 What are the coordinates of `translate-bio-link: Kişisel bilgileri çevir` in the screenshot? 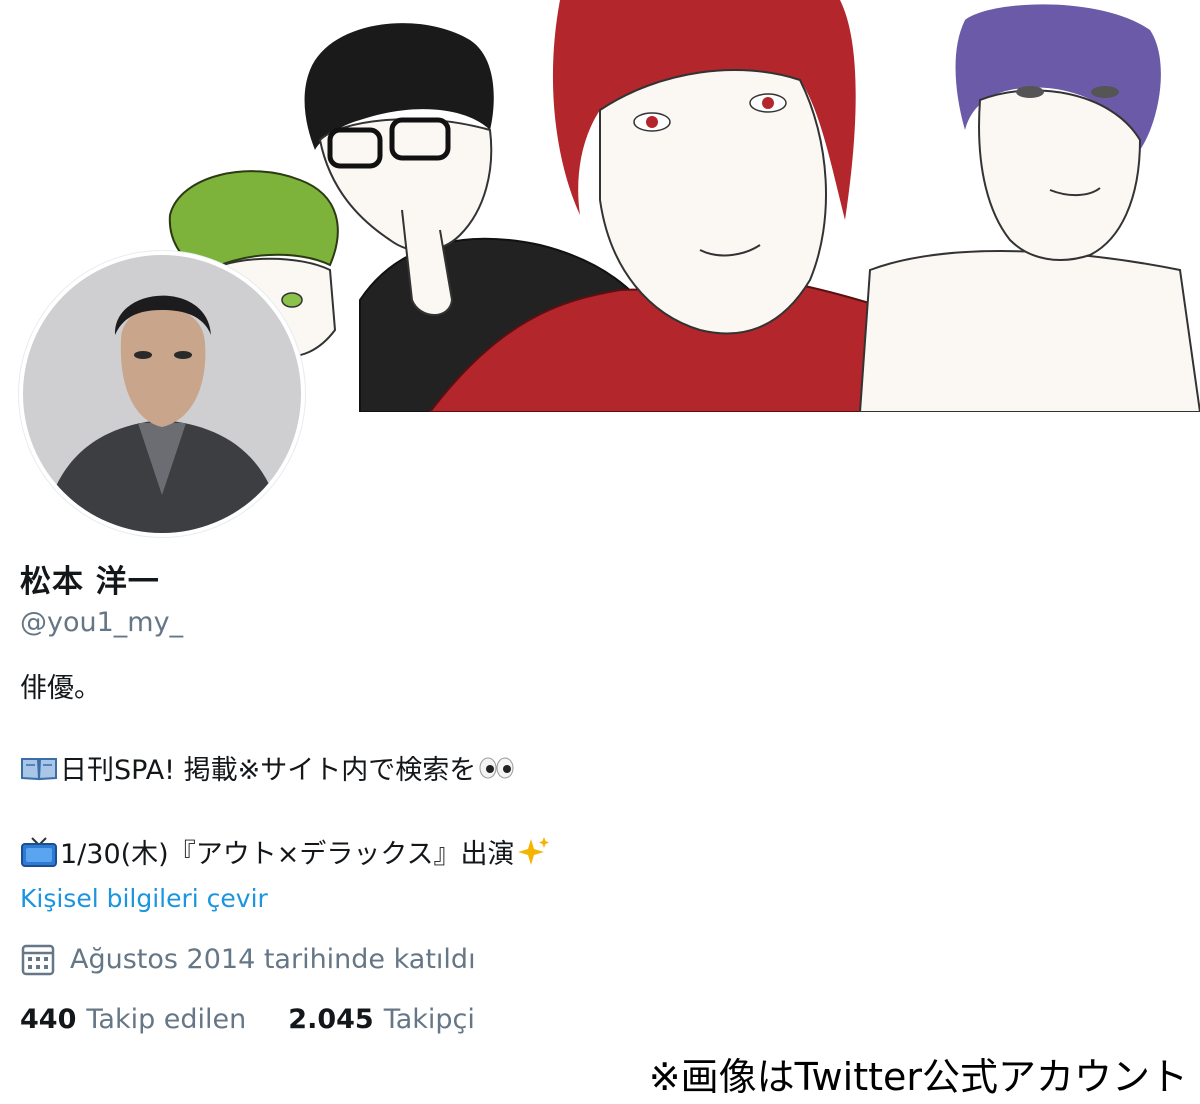 It's located at (144, 898).